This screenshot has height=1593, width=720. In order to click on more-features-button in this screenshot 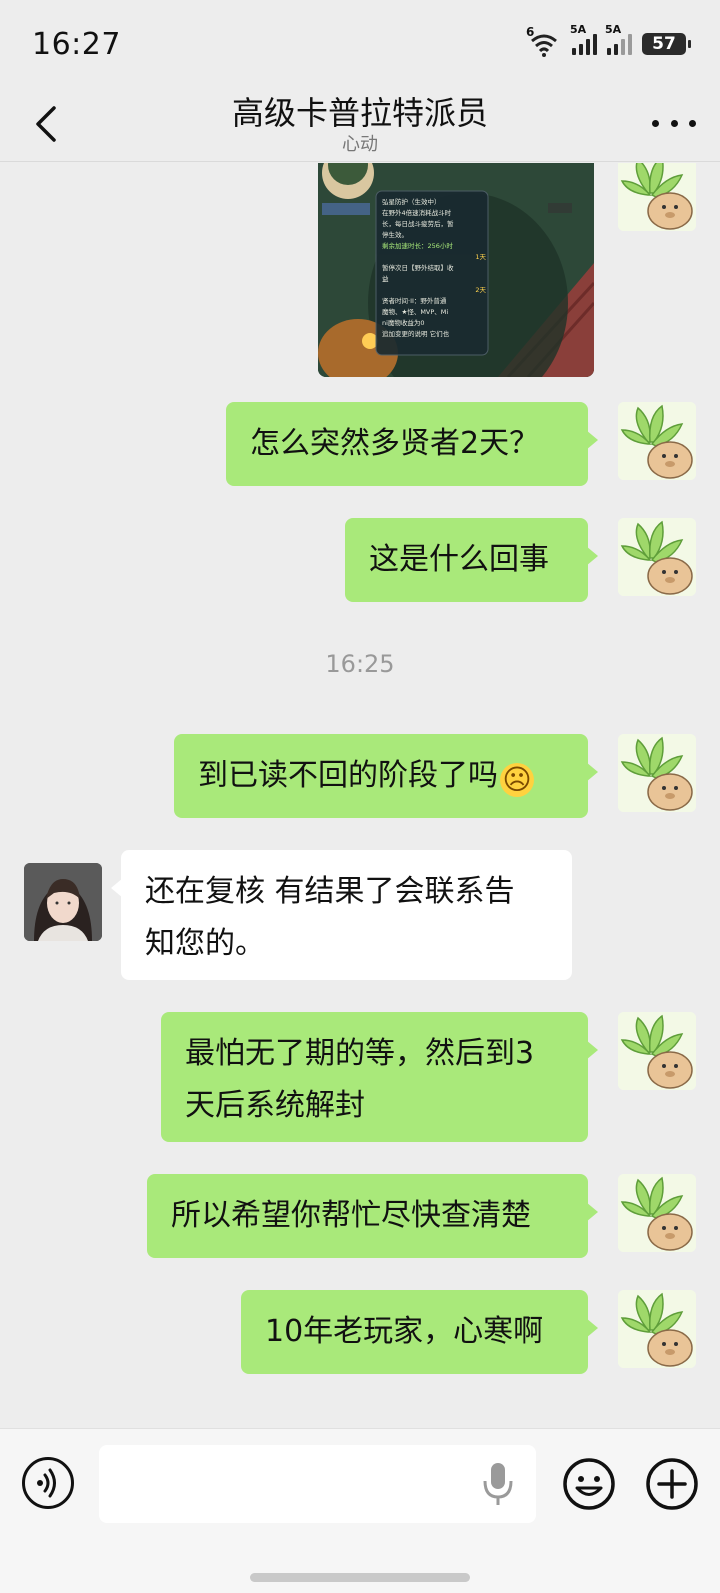, I will do `click(672, 1484)`.